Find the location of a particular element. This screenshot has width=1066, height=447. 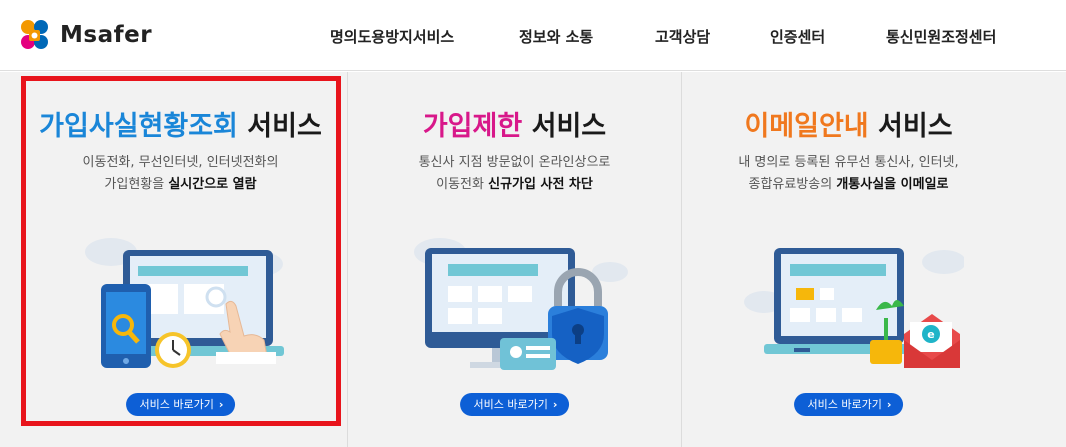

laptop-envelope-plant-icon: e is located at coordinates (850, 302).